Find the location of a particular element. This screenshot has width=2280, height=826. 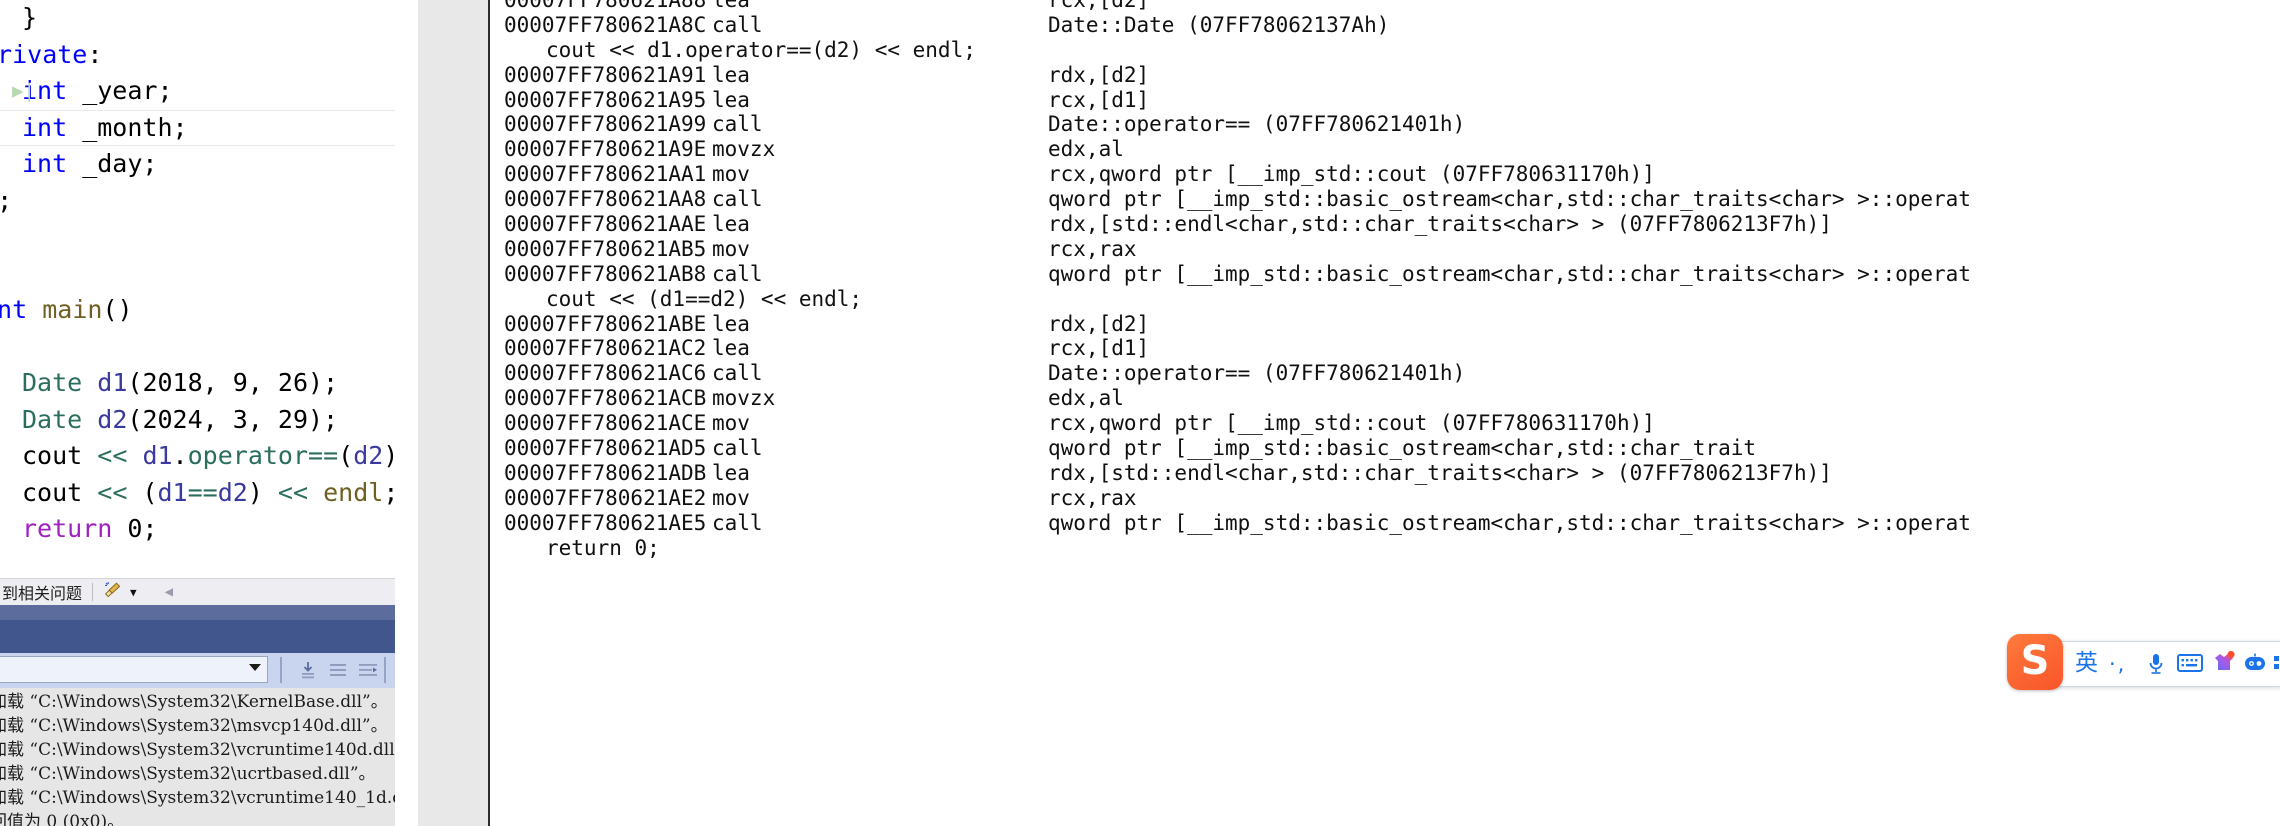

disassembly-instruction-row: 00007FF780621A95 lea rcx,[d1] is located at coordinates (1349, 100).